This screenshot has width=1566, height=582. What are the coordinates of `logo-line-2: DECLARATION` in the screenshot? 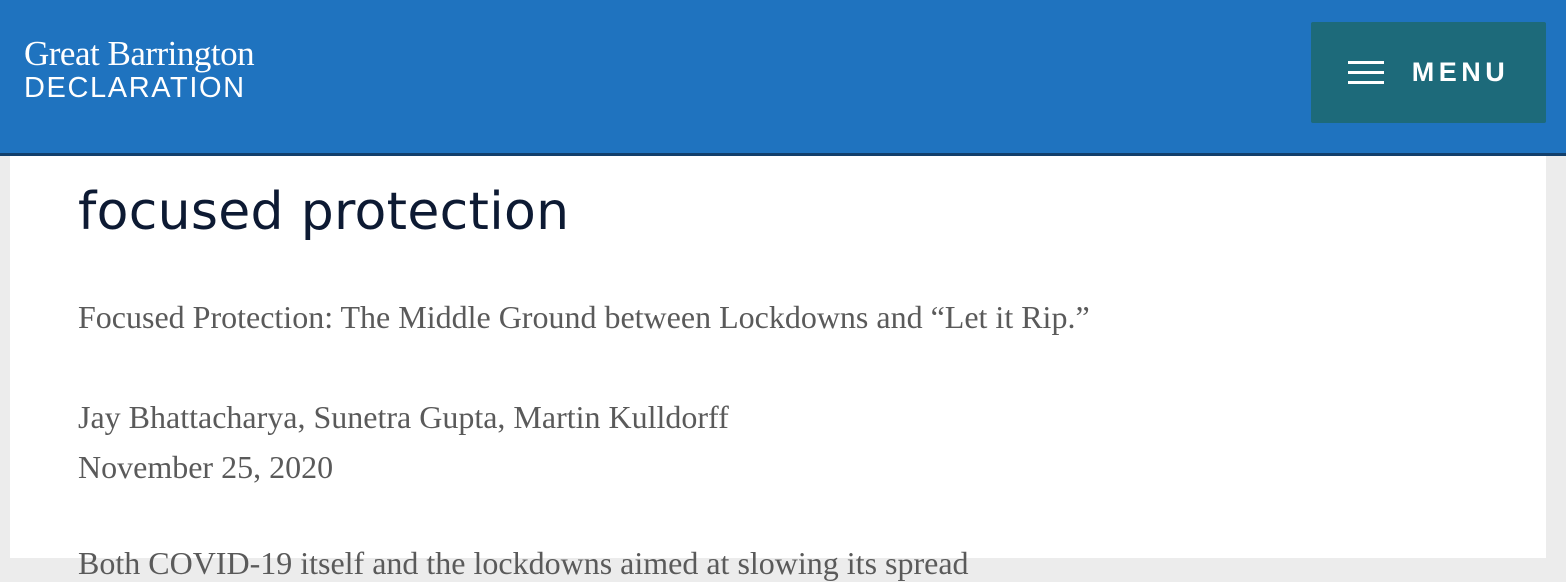 It's located at (135, 88).